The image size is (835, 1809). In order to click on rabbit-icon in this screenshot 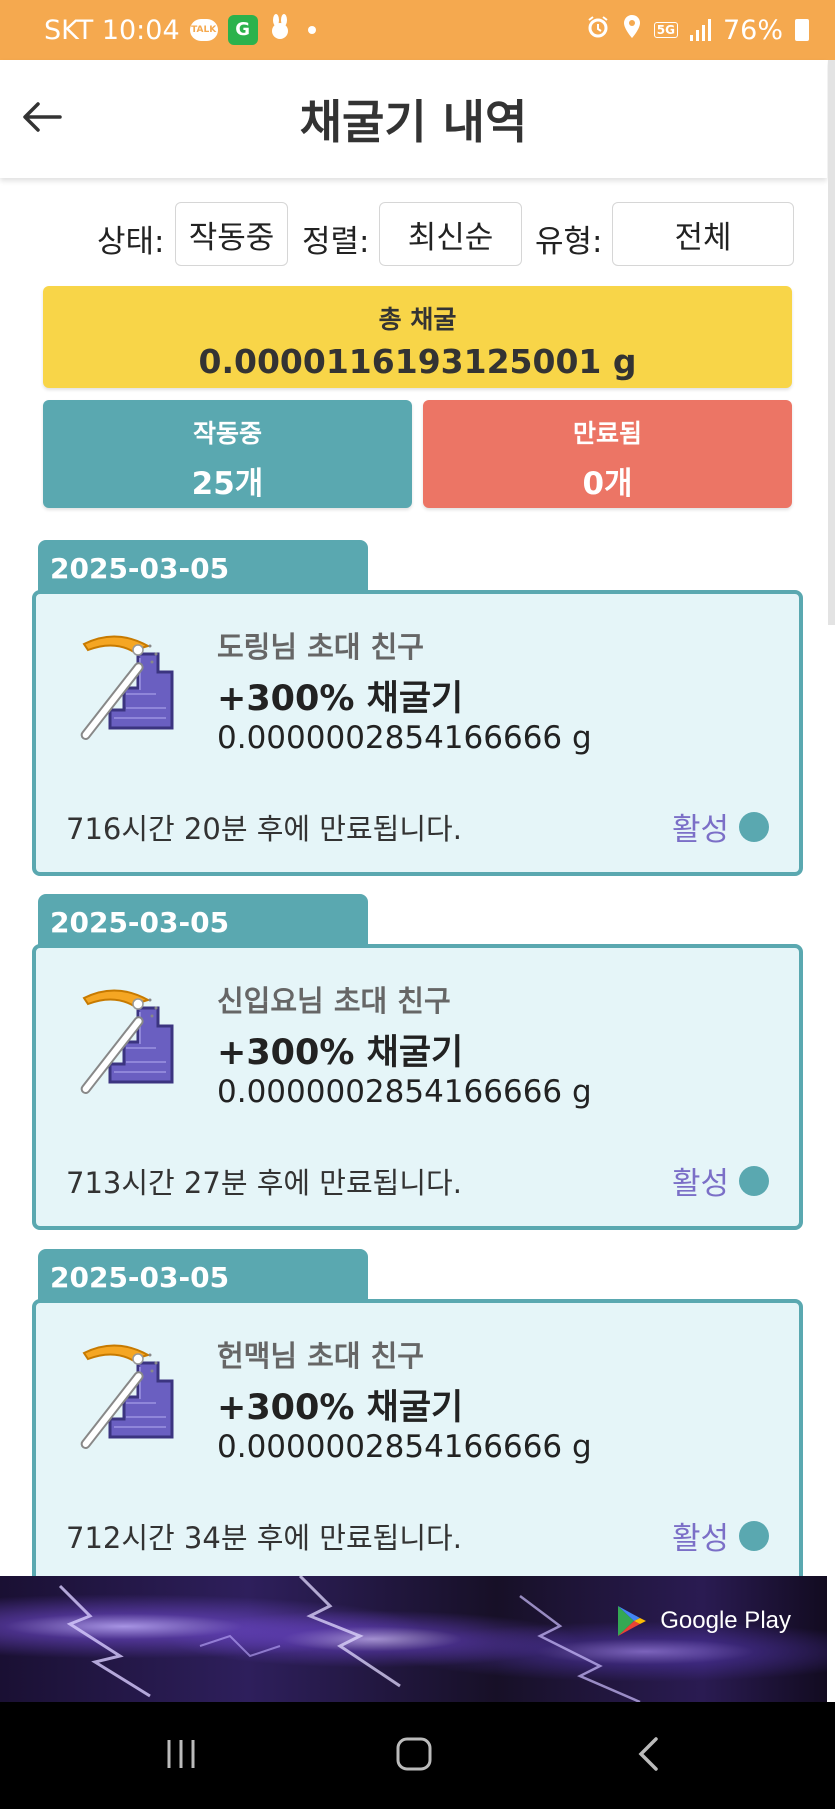, I will do `click(280, 30)`.